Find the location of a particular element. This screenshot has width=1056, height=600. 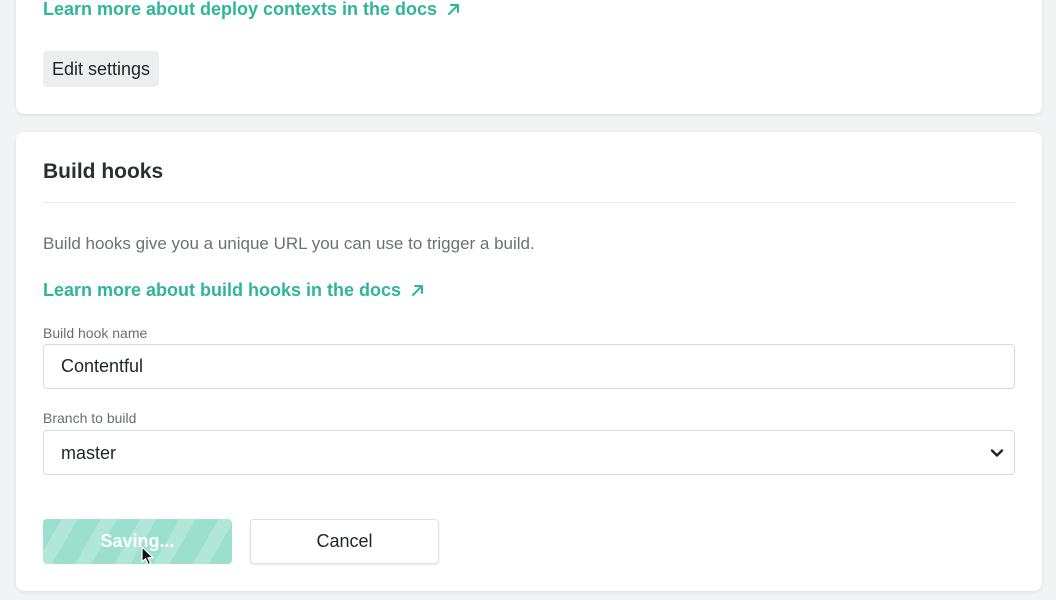

branch-to-build-label: Branch to build is located at coordinates (90, 418).